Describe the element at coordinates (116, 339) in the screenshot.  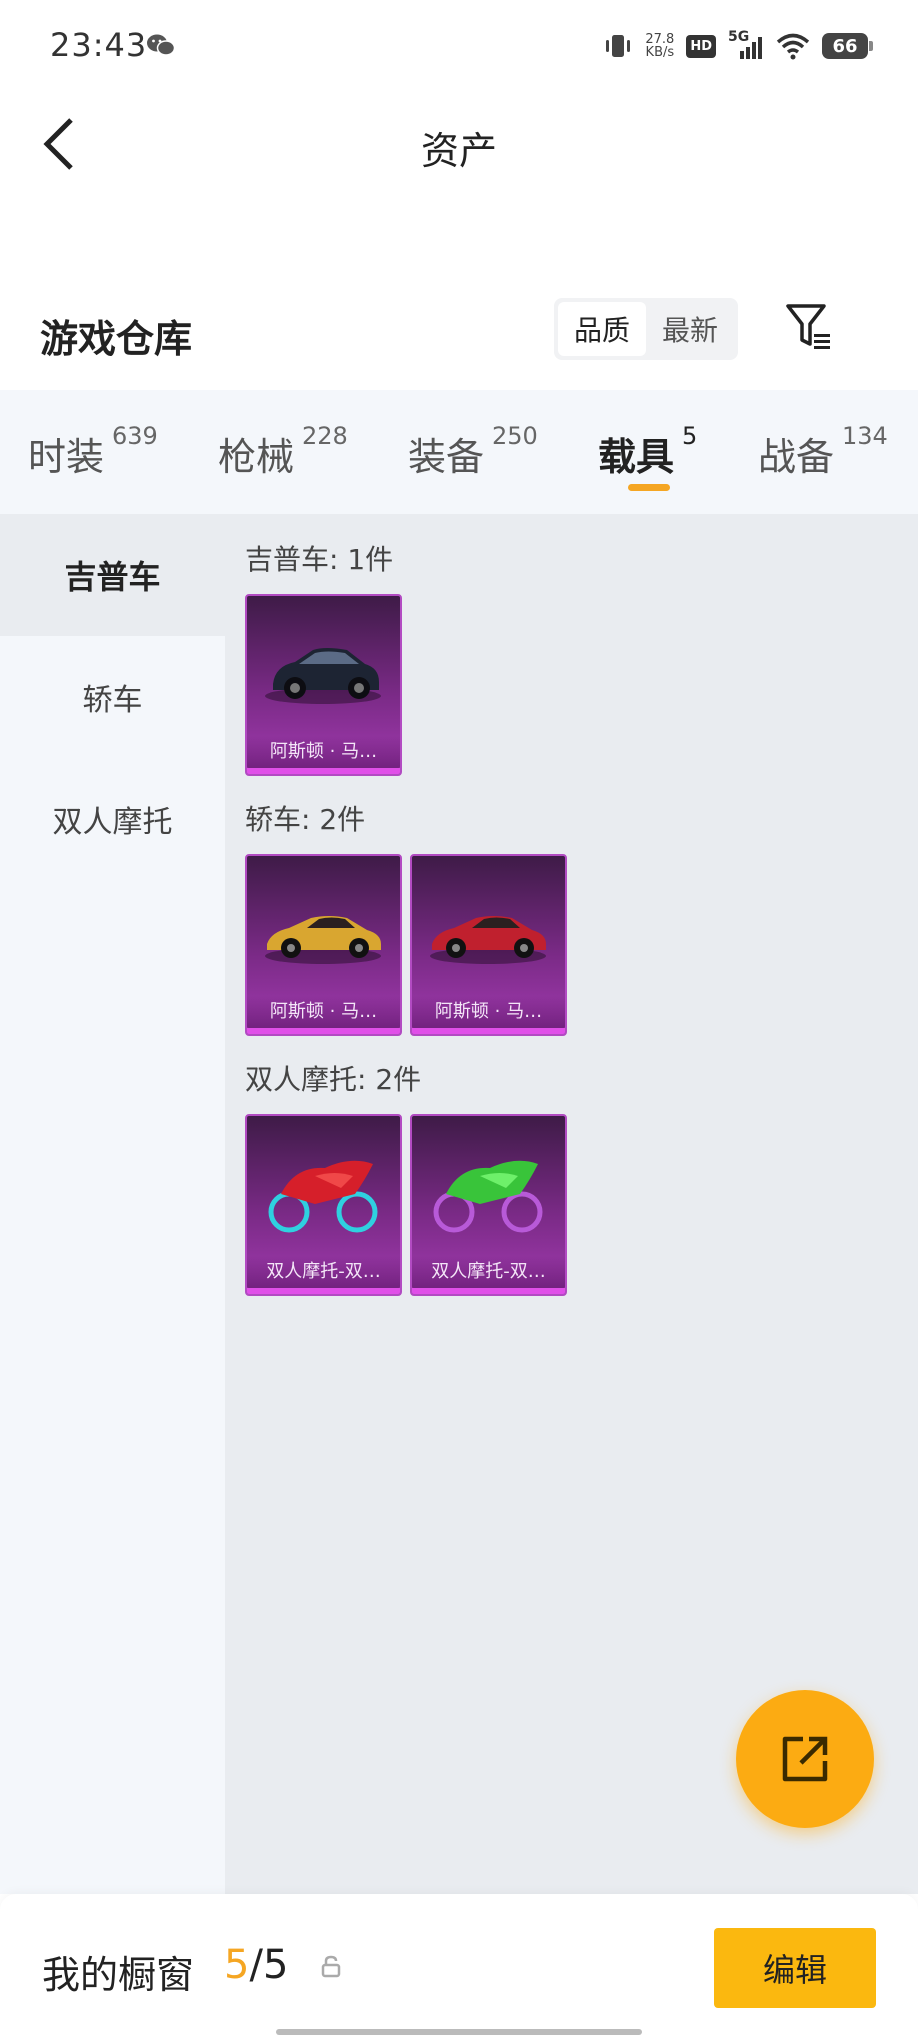
I see `warehouse-title: 游戏仓库` at that location.